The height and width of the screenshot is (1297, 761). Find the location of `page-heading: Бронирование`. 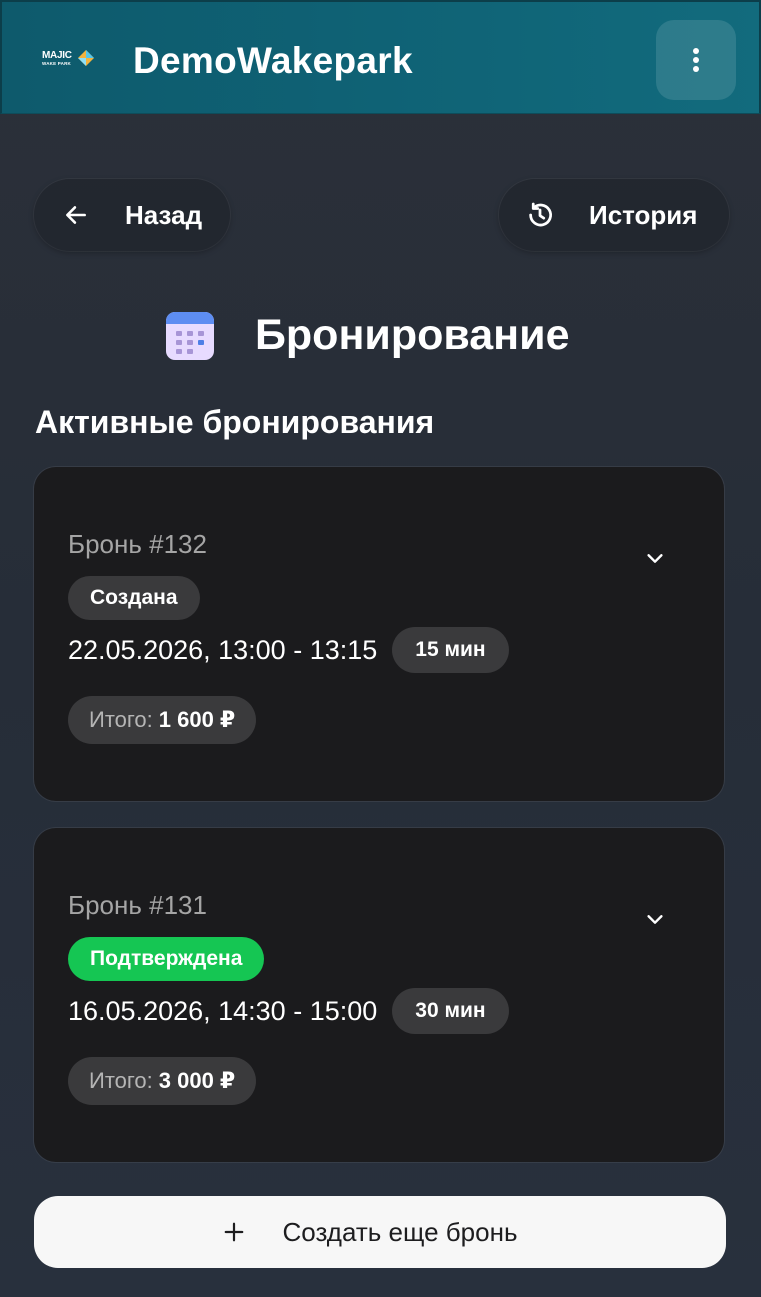

page-heading: Бронирование is located at coordinates (367, 335).